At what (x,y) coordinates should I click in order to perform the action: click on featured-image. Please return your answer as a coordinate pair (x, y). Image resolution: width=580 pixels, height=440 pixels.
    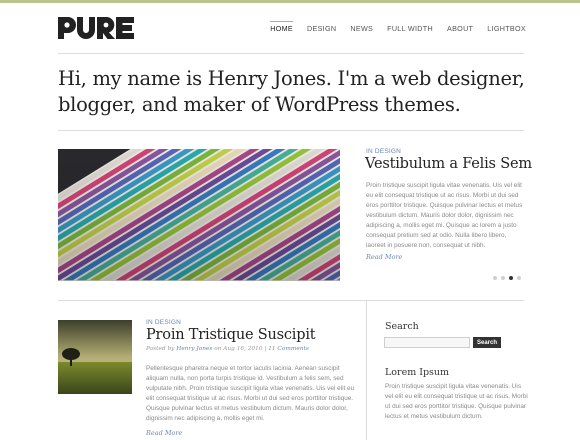
    Looking at the image, I should click on (199, 215).